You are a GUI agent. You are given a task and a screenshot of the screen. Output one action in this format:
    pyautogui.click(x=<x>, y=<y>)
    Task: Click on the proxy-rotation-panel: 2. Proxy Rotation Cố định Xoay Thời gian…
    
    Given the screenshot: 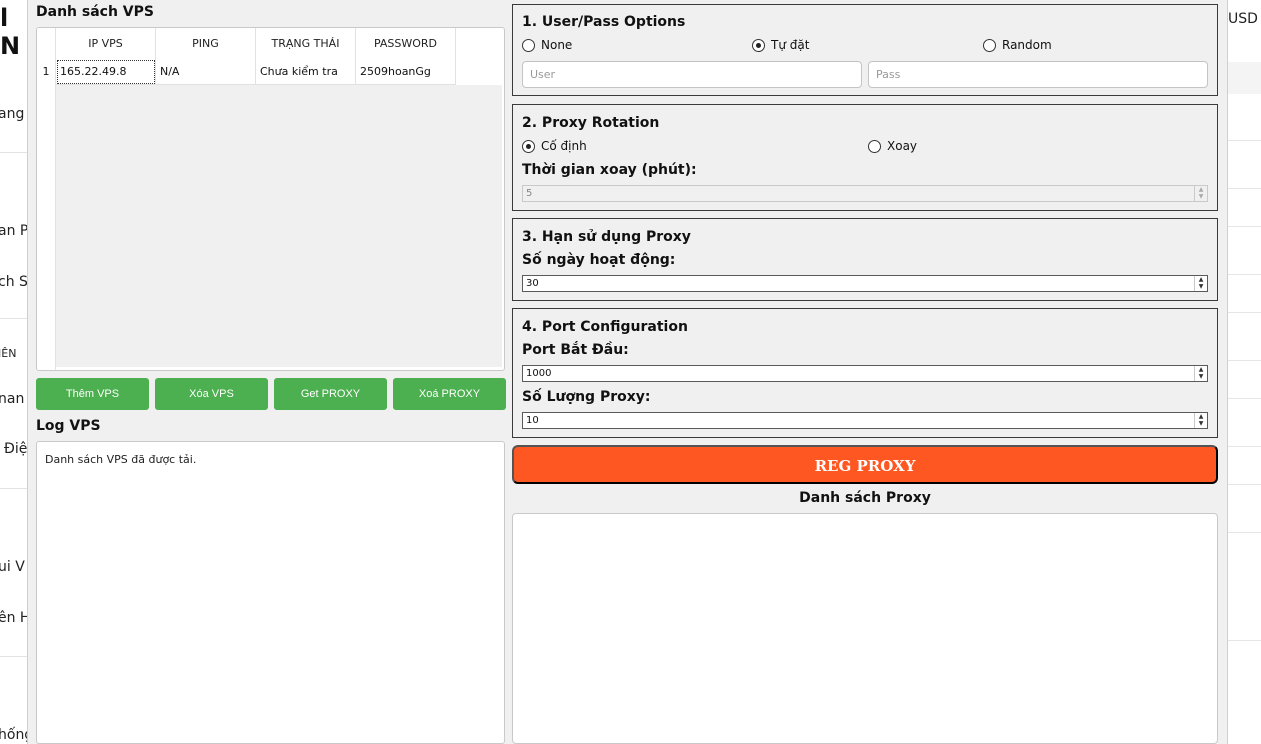 What is the action you would take?
    pyautogui.click(x=865, y=157)
    